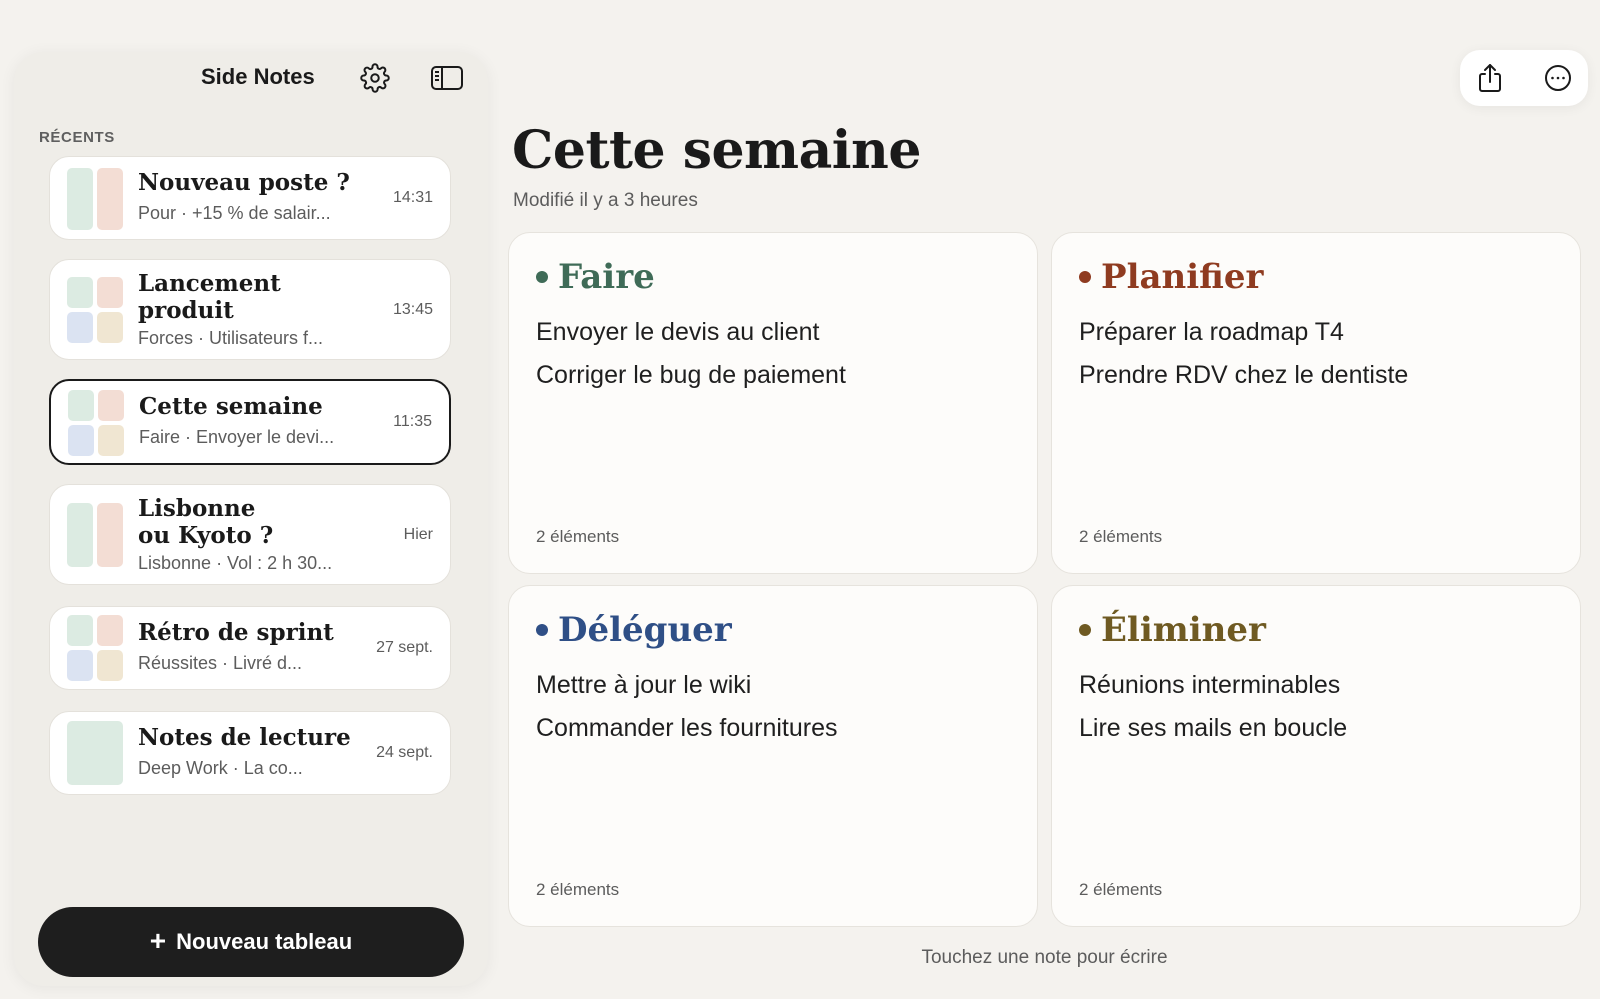 The width and height of the screenshot is (1600, 999). What do you see at coordinates (1524, 78) in the screenshot?
I see `toolbar-actions` at bounding box center [1524, 78].